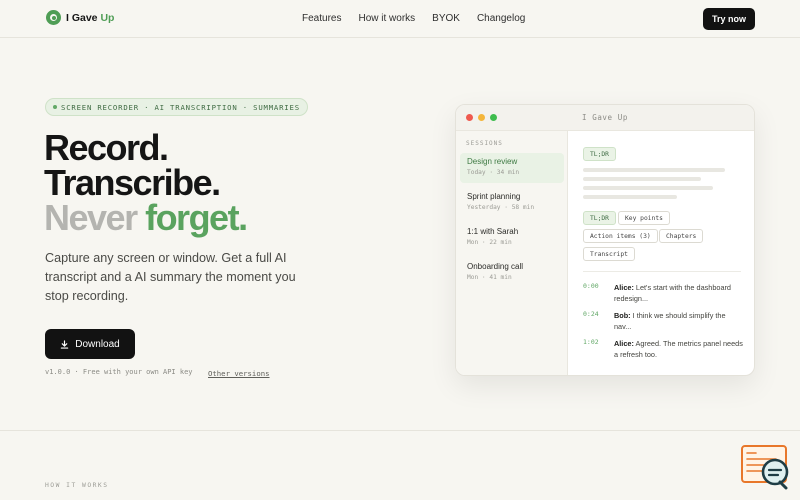 The height and width of the screenshot is (500, 800). Describe the element at coordinates (65, 344) in the screenshot. I see `download-icon` at that location.